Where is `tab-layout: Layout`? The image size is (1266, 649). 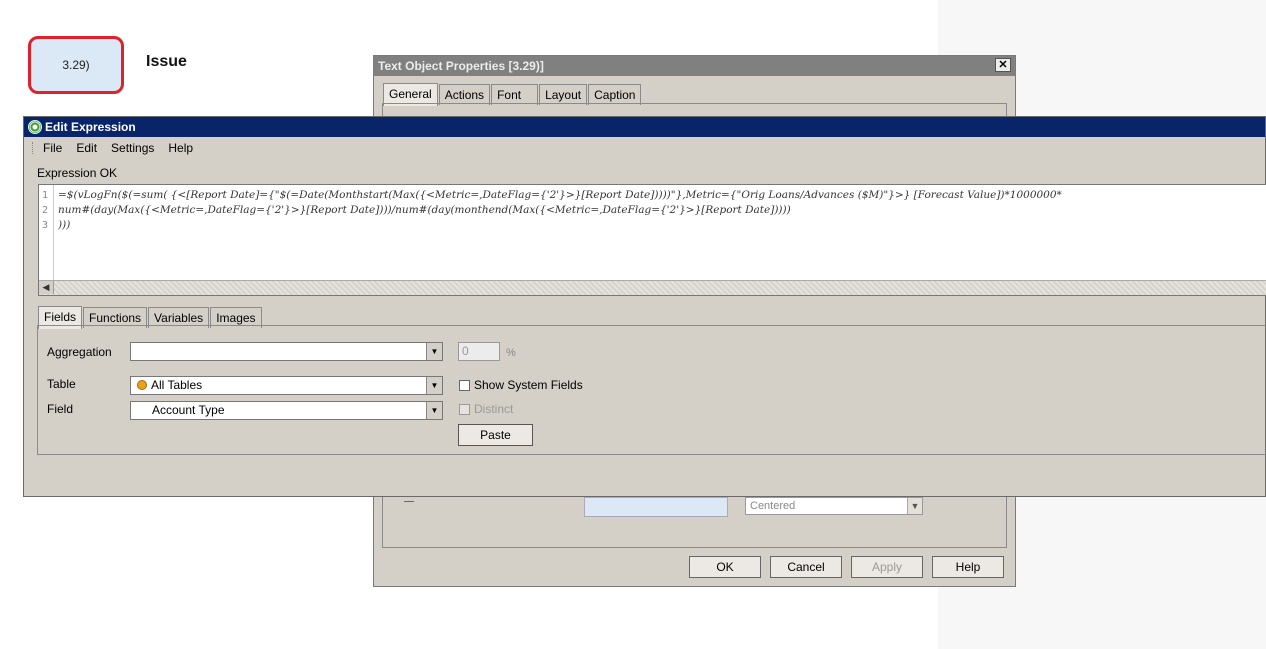 tab-layout: Layout is located at coordinates (563, 94).